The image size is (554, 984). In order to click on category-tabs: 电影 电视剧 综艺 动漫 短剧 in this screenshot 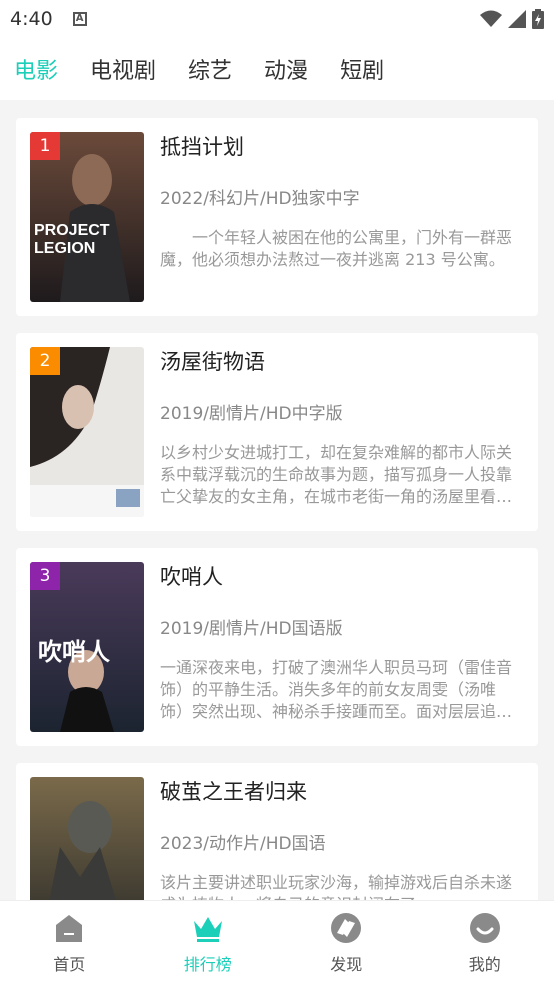, I will do `click(277, 69)`.